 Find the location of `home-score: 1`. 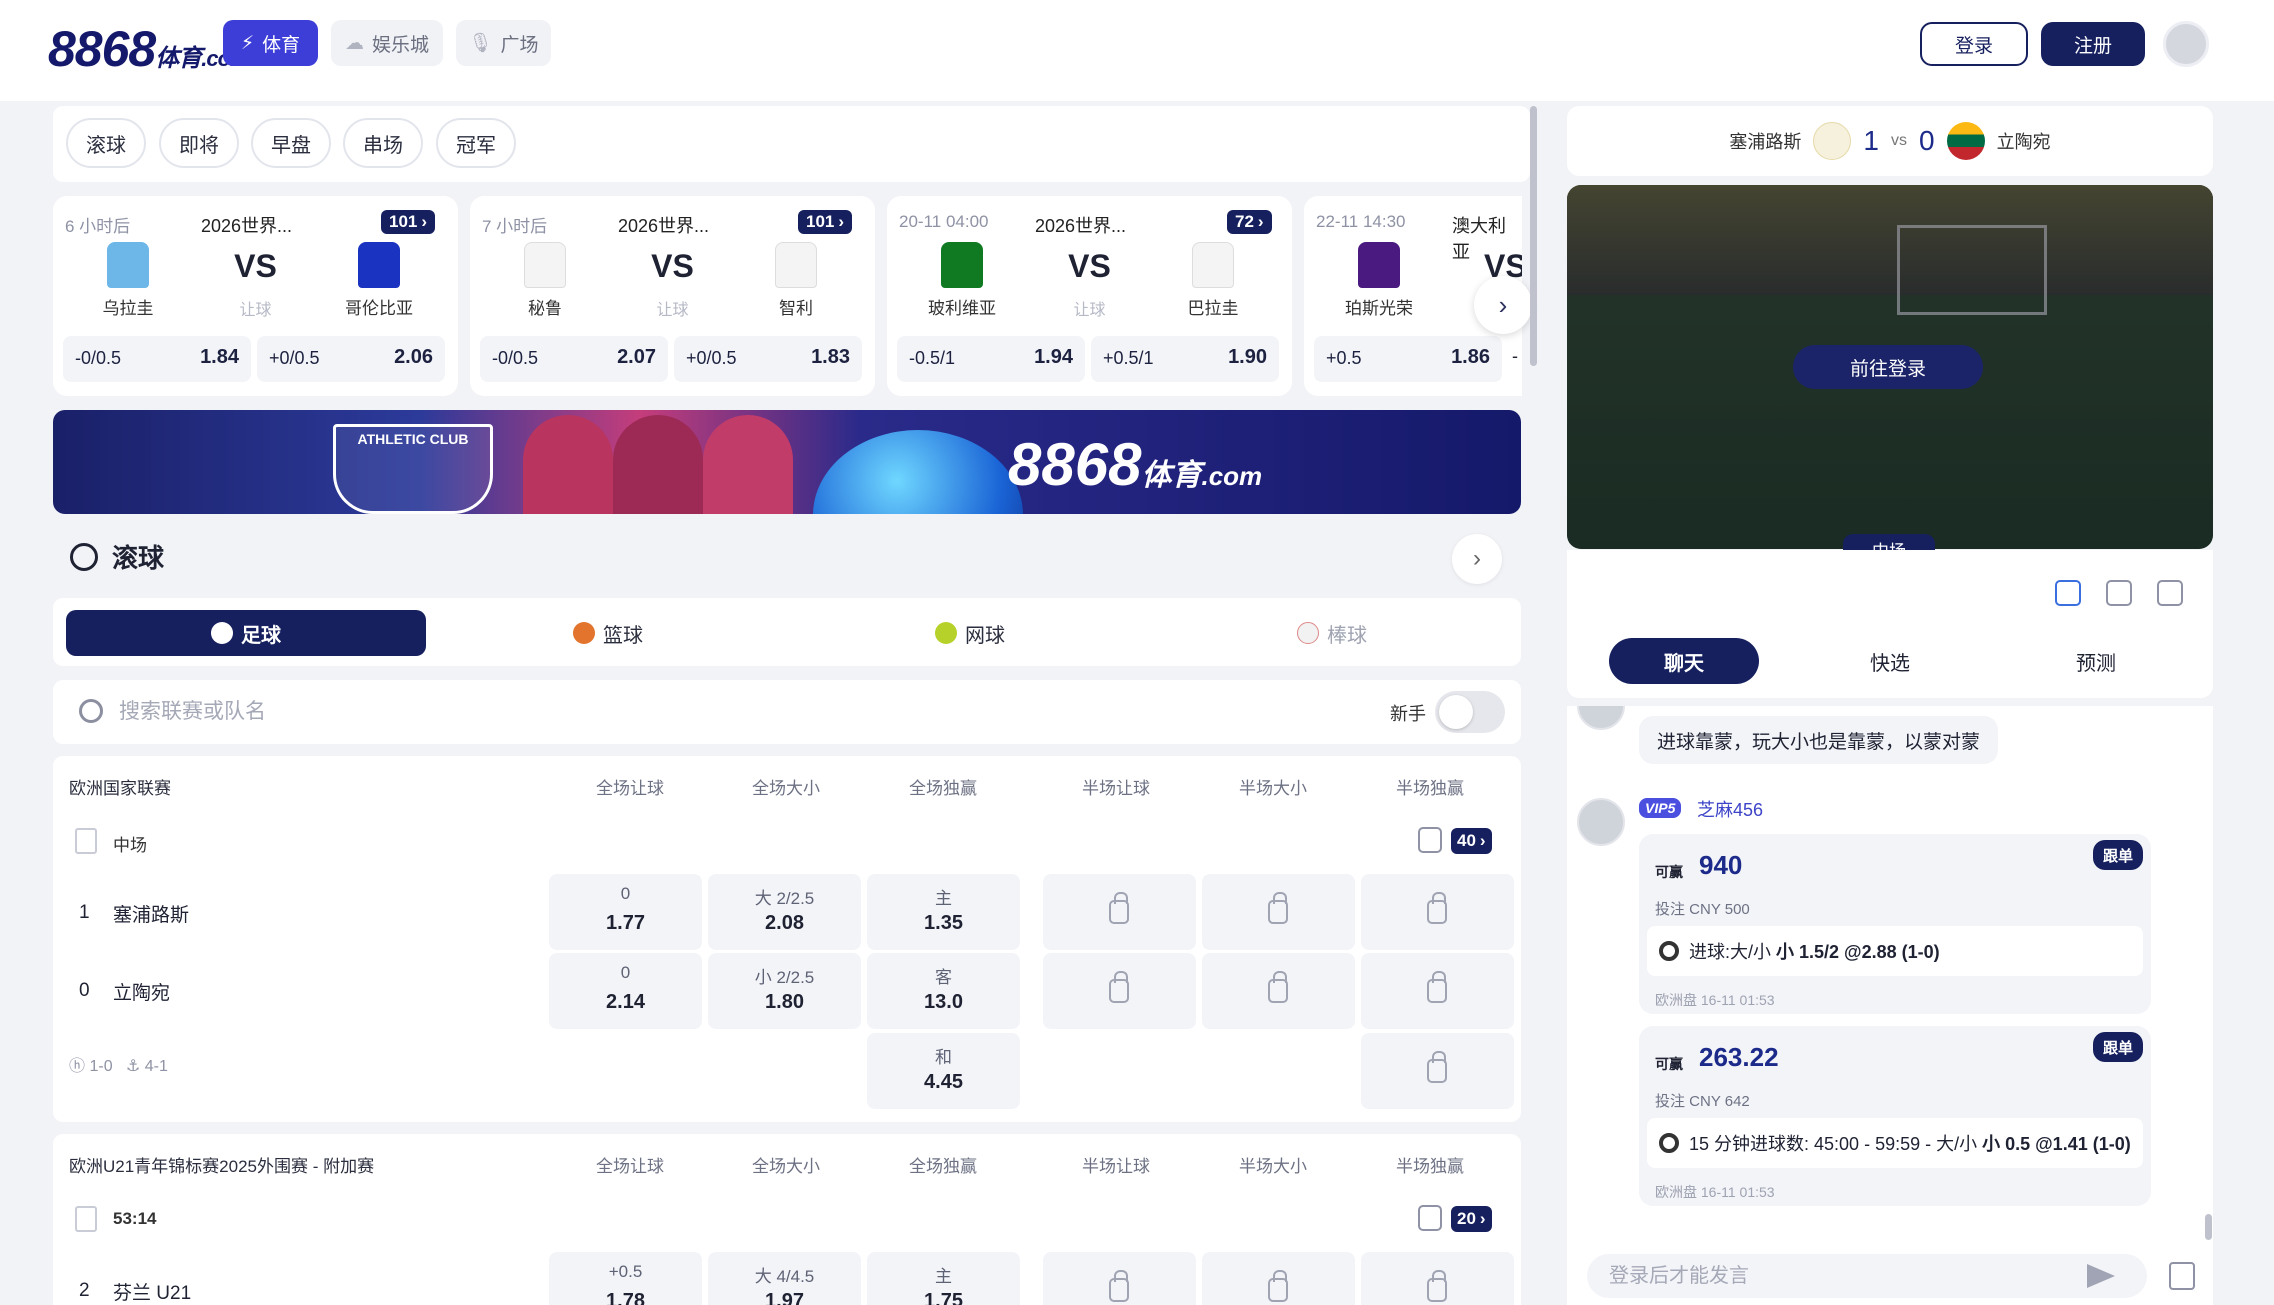

home-score: 1 is located at coordinates (1871, 140).